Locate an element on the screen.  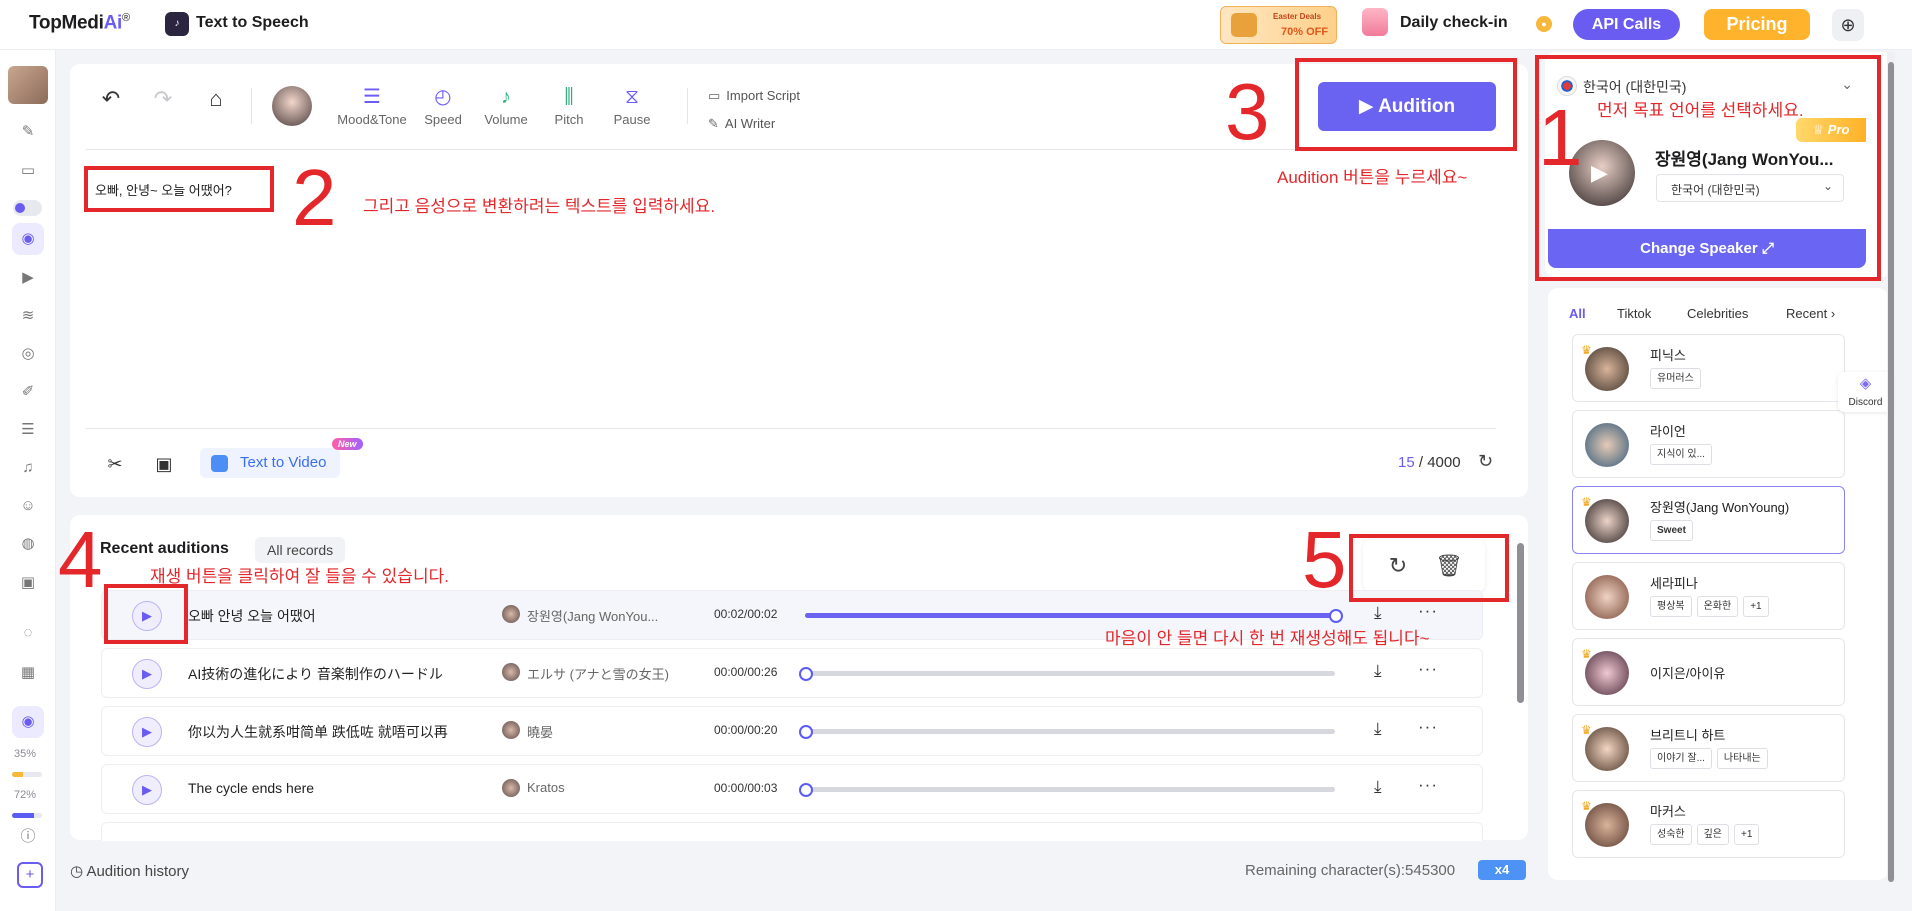
redo-icon: ↷ is located at coordinates (163, 99).